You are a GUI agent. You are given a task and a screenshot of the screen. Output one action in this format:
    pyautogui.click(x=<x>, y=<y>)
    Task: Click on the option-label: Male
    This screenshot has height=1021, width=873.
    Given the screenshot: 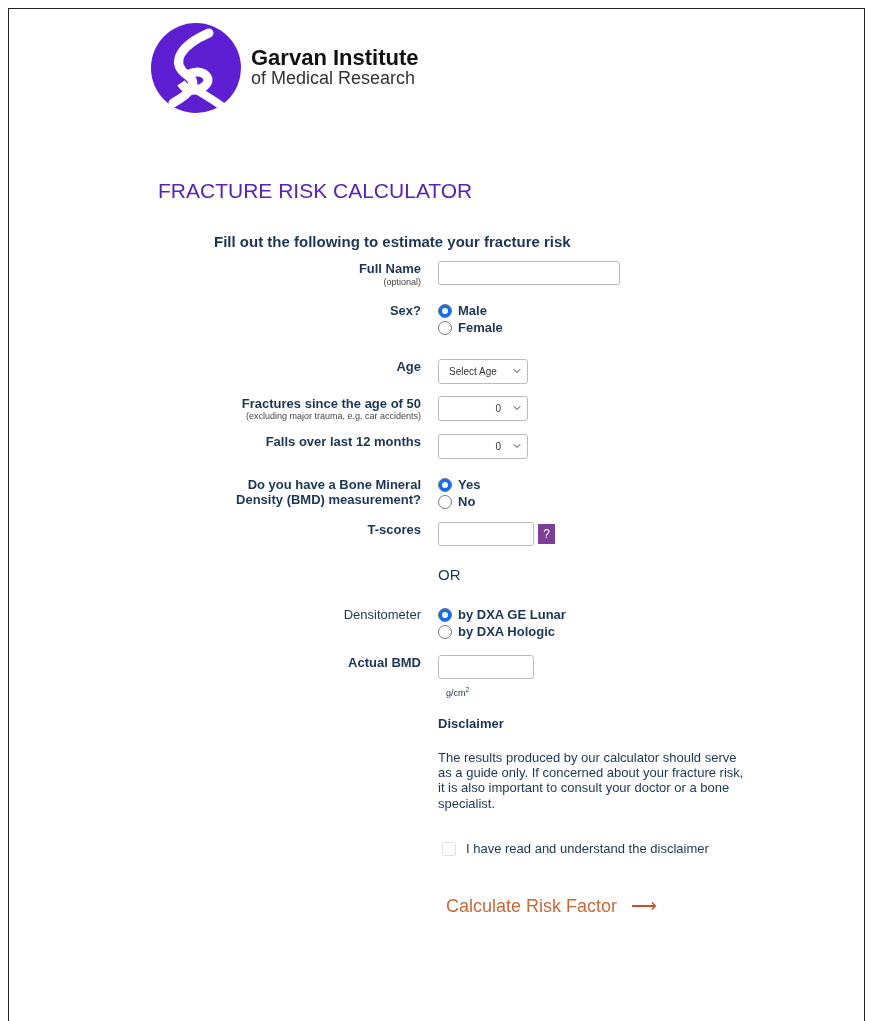 What is the action you would take?
    pyautogui.click(x=472, y=311)
    